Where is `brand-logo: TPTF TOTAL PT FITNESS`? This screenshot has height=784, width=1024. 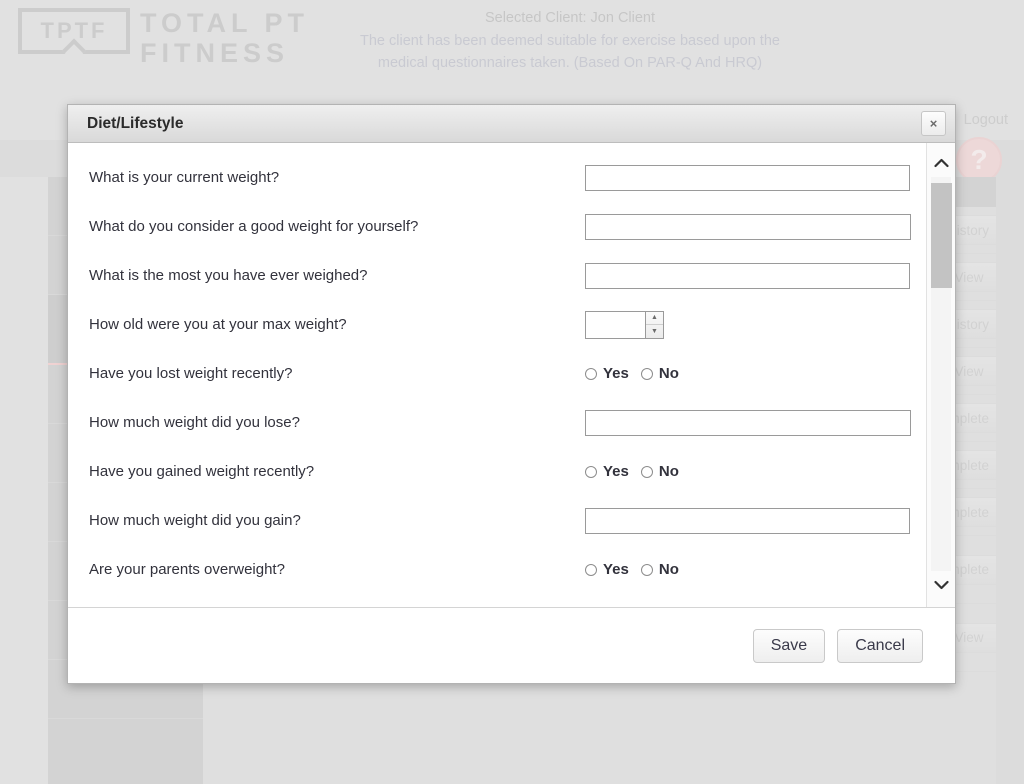
brand-logo: TPTF TOTAL PT FITNESS is located at coordinates (163, 37).